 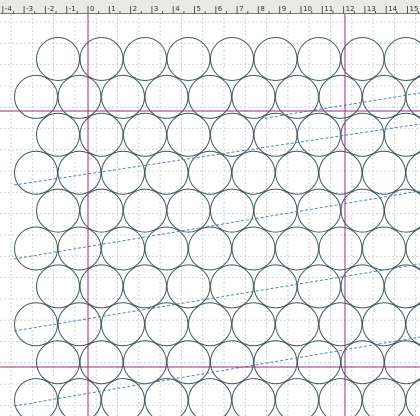 What do you see at coordinates (371, 9) in the screenshot?
I see `ruler-label: 13` at bounding box center [371, 9].